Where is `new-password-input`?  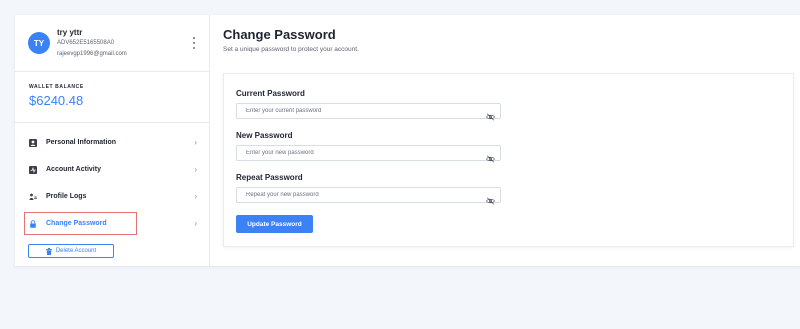 new-password-input is located at coordinates (368, 153).